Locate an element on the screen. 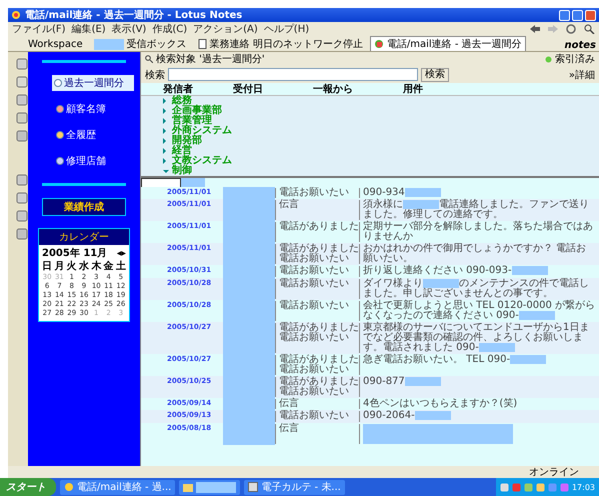 This screenshot has width=599, height=496. refresh-icon is located at coordinates (571, 29).